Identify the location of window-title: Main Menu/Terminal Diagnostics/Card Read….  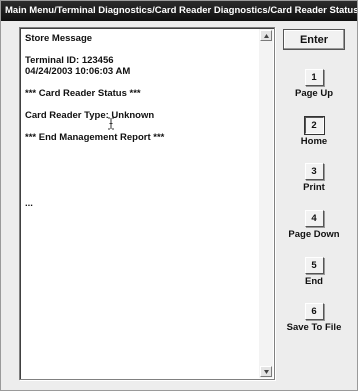
(179, 11).